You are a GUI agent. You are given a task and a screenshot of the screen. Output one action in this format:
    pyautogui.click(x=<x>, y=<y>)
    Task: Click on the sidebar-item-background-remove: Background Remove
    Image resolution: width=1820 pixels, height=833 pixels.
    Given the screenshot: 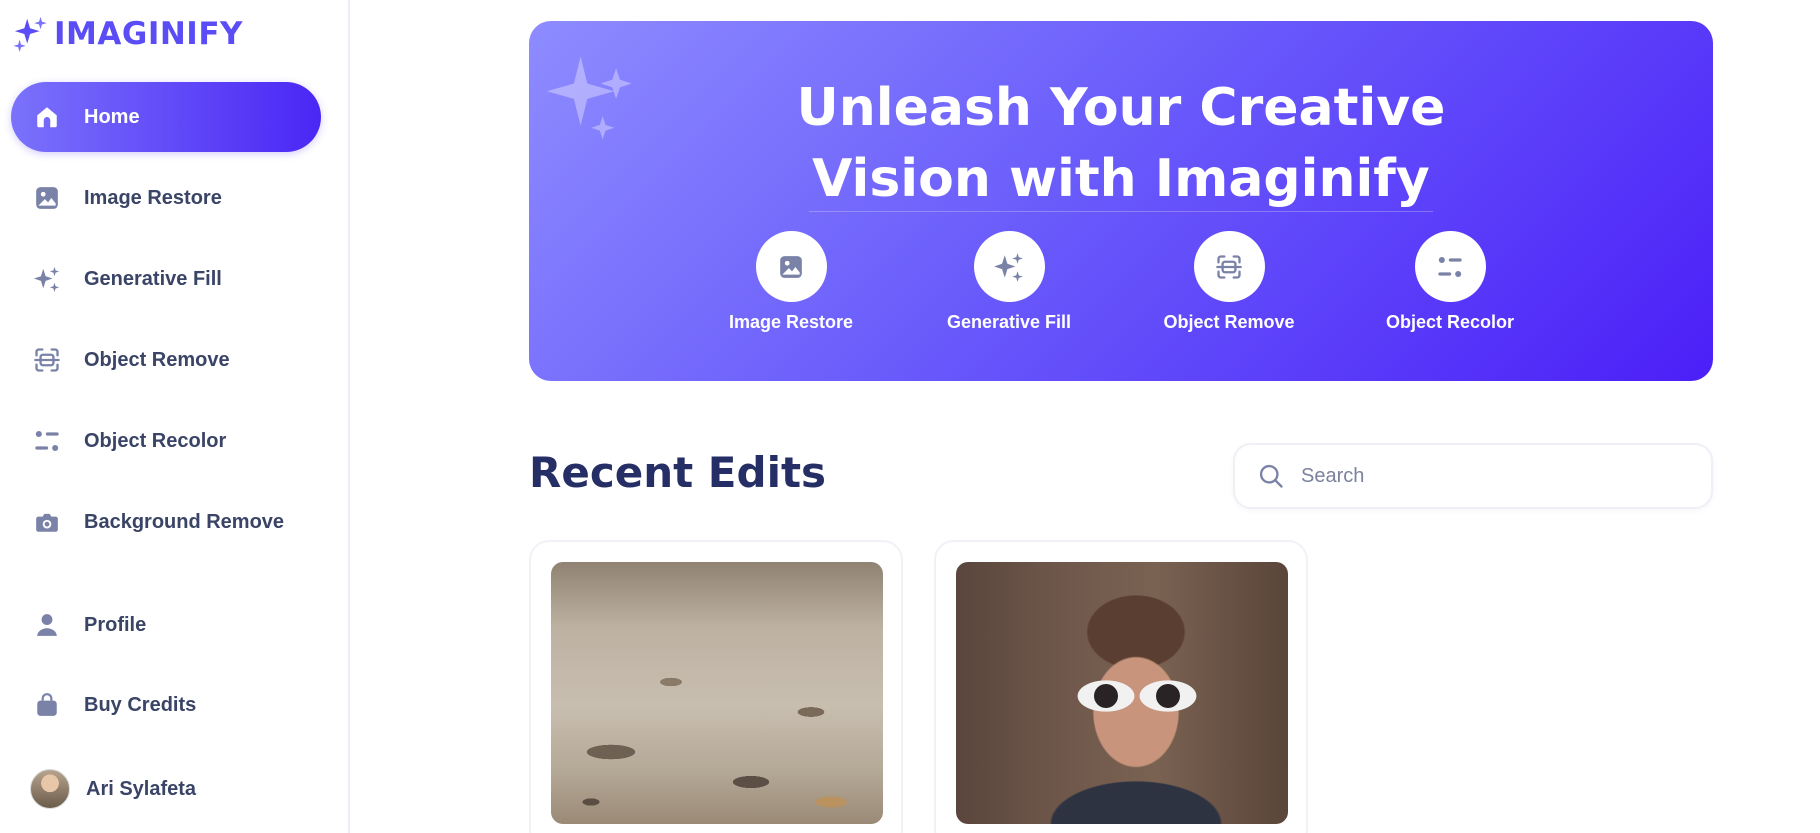 What is the action you would take?
    pyautogui.click(x=166, y=522)
    